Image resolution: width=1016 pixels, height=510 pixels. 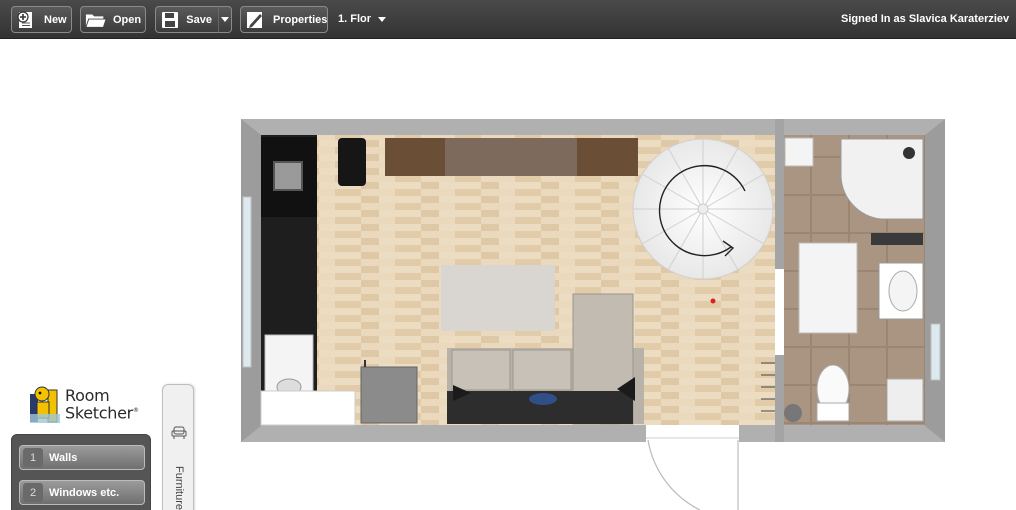 I want to click on properties-button: Properties, so click(x=284, y=19).